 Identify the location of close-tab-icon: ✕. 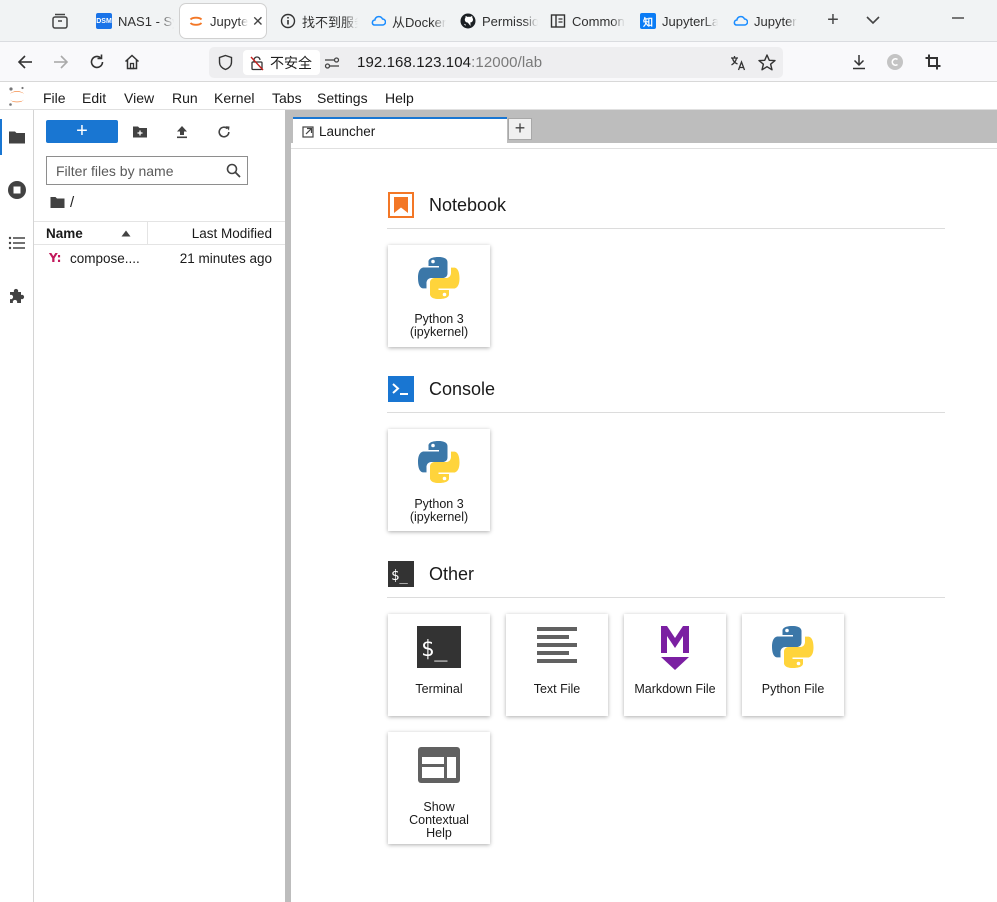
(258, 21).